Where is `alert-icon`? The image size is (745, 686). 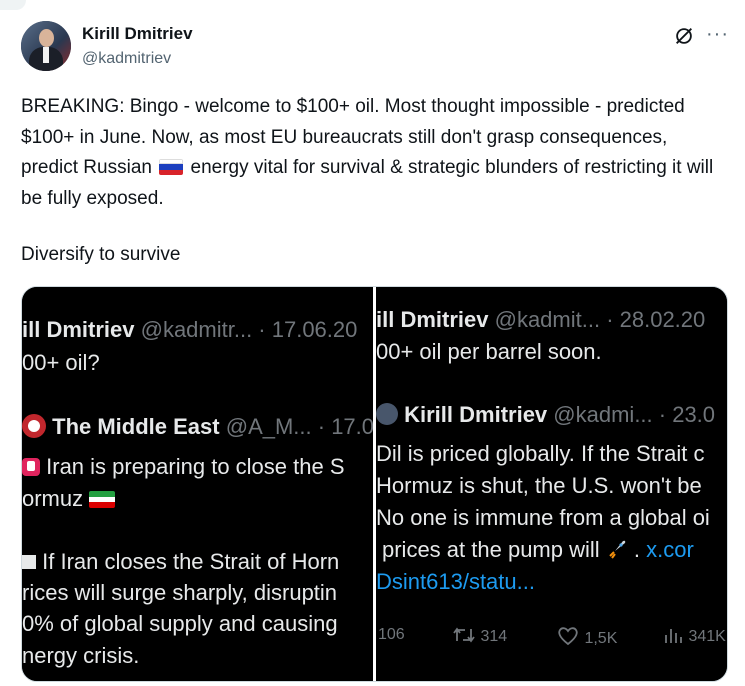 alert-icon is located at coordinates (31, 467).